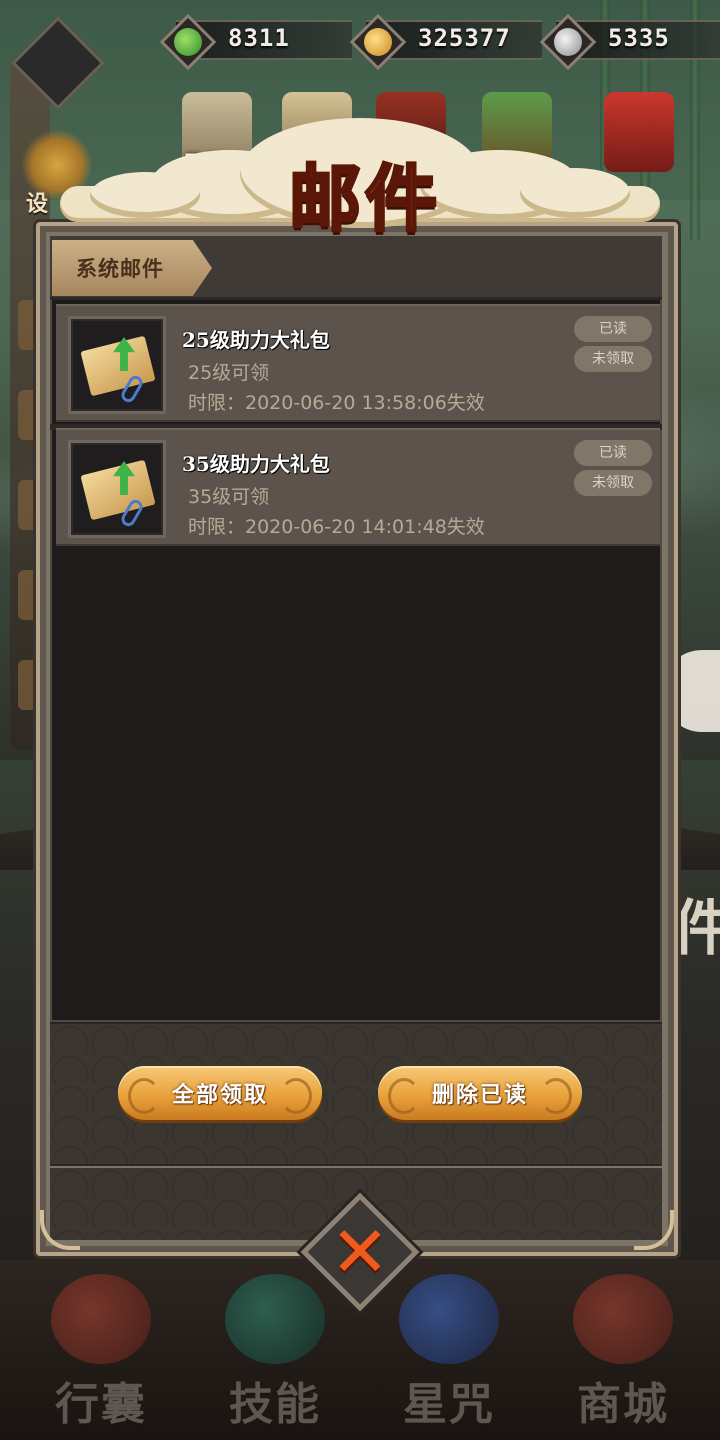 This screenshot has height=1440, width=720. Describe the element at coordinates (378, 42) in the screenshot. I see `gold-coin-icon` at that location.